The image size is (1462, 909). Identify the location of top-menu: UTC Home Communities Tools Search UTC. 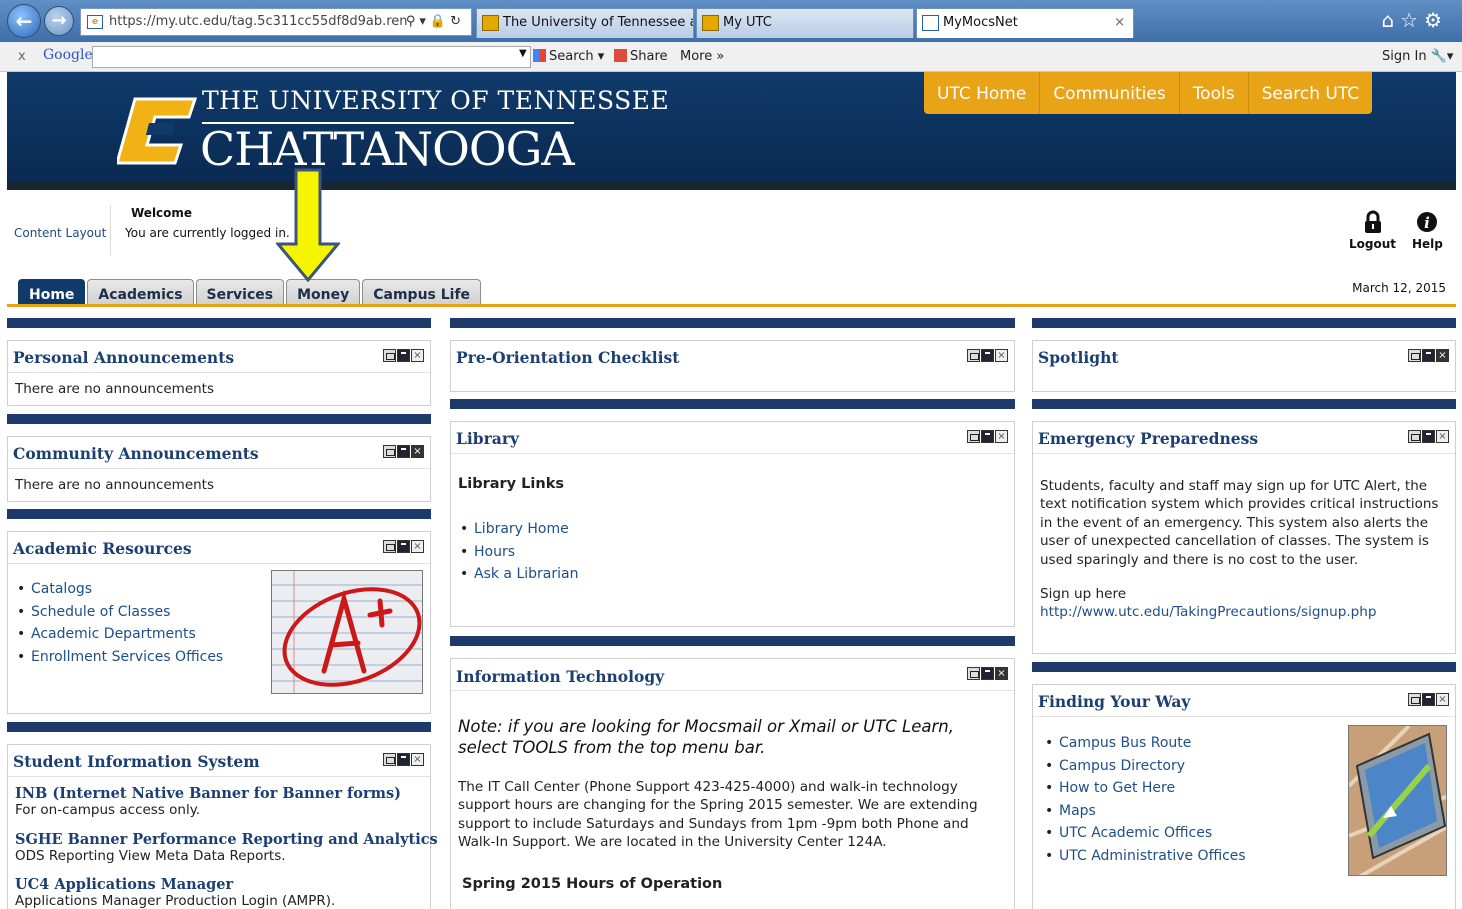
(1148, 93).